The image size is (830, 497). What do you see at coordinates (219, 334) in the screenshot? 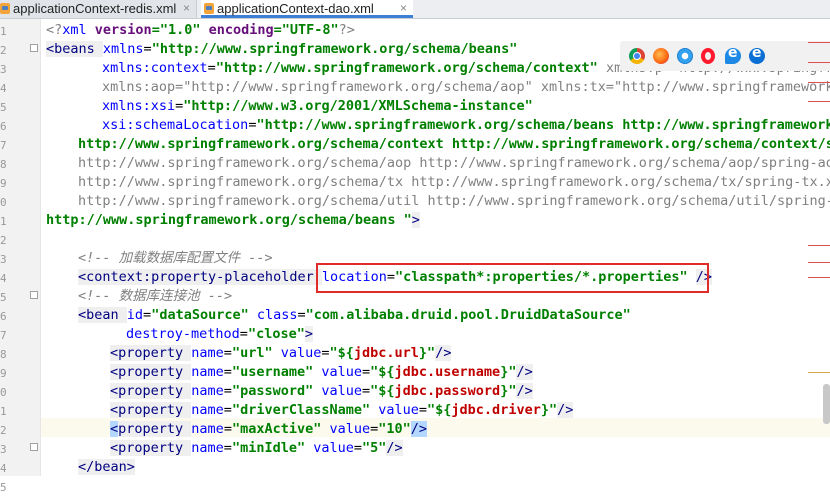
I see `code-line: destroy-method="close">` at bounding box center [219, 334].